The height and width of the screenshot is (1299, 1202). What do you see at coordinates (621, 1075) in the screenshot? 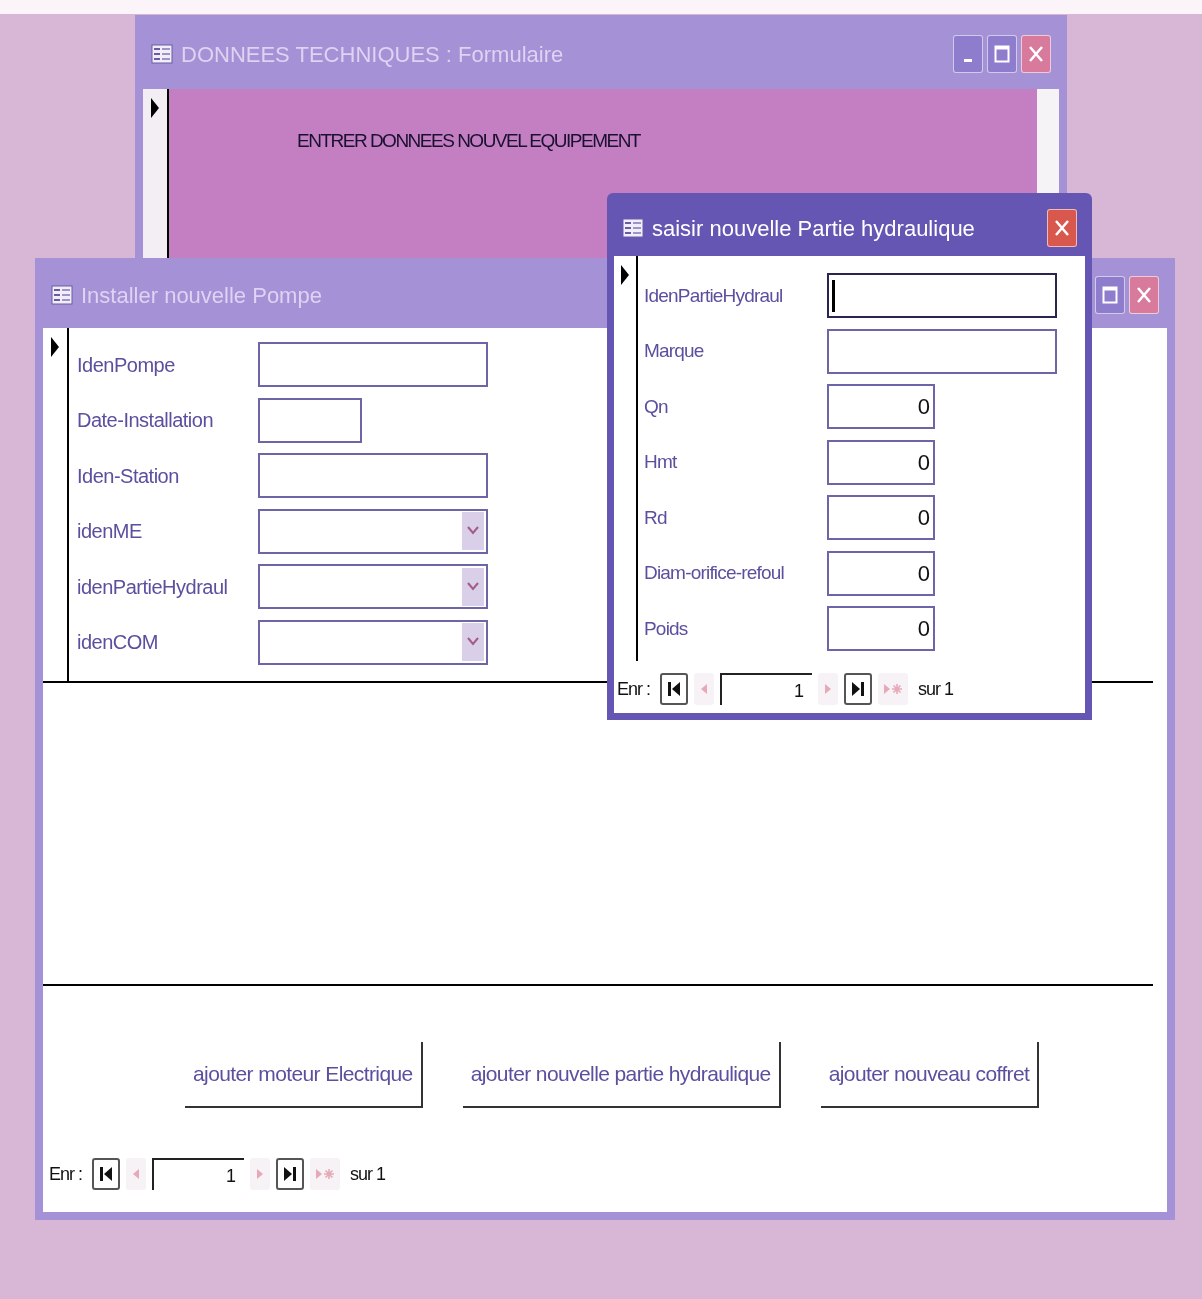
I see `action-button: ajouter nouvelle partie hydraulique` at bounding box center [621, 1075].